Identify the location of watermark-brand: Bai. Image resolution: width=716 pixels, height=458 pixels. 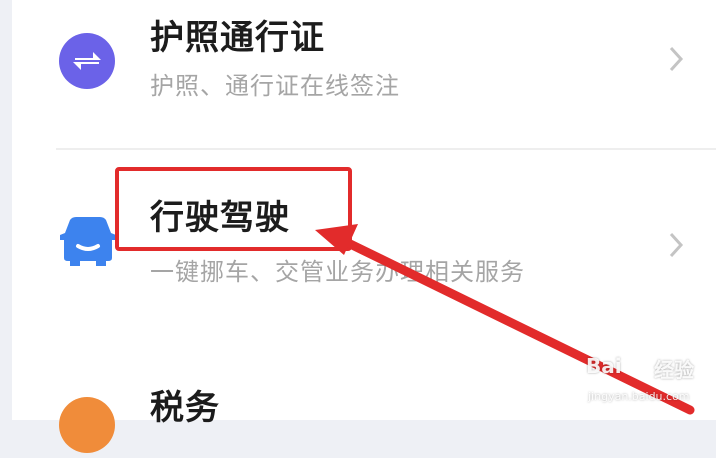
(604, 366).